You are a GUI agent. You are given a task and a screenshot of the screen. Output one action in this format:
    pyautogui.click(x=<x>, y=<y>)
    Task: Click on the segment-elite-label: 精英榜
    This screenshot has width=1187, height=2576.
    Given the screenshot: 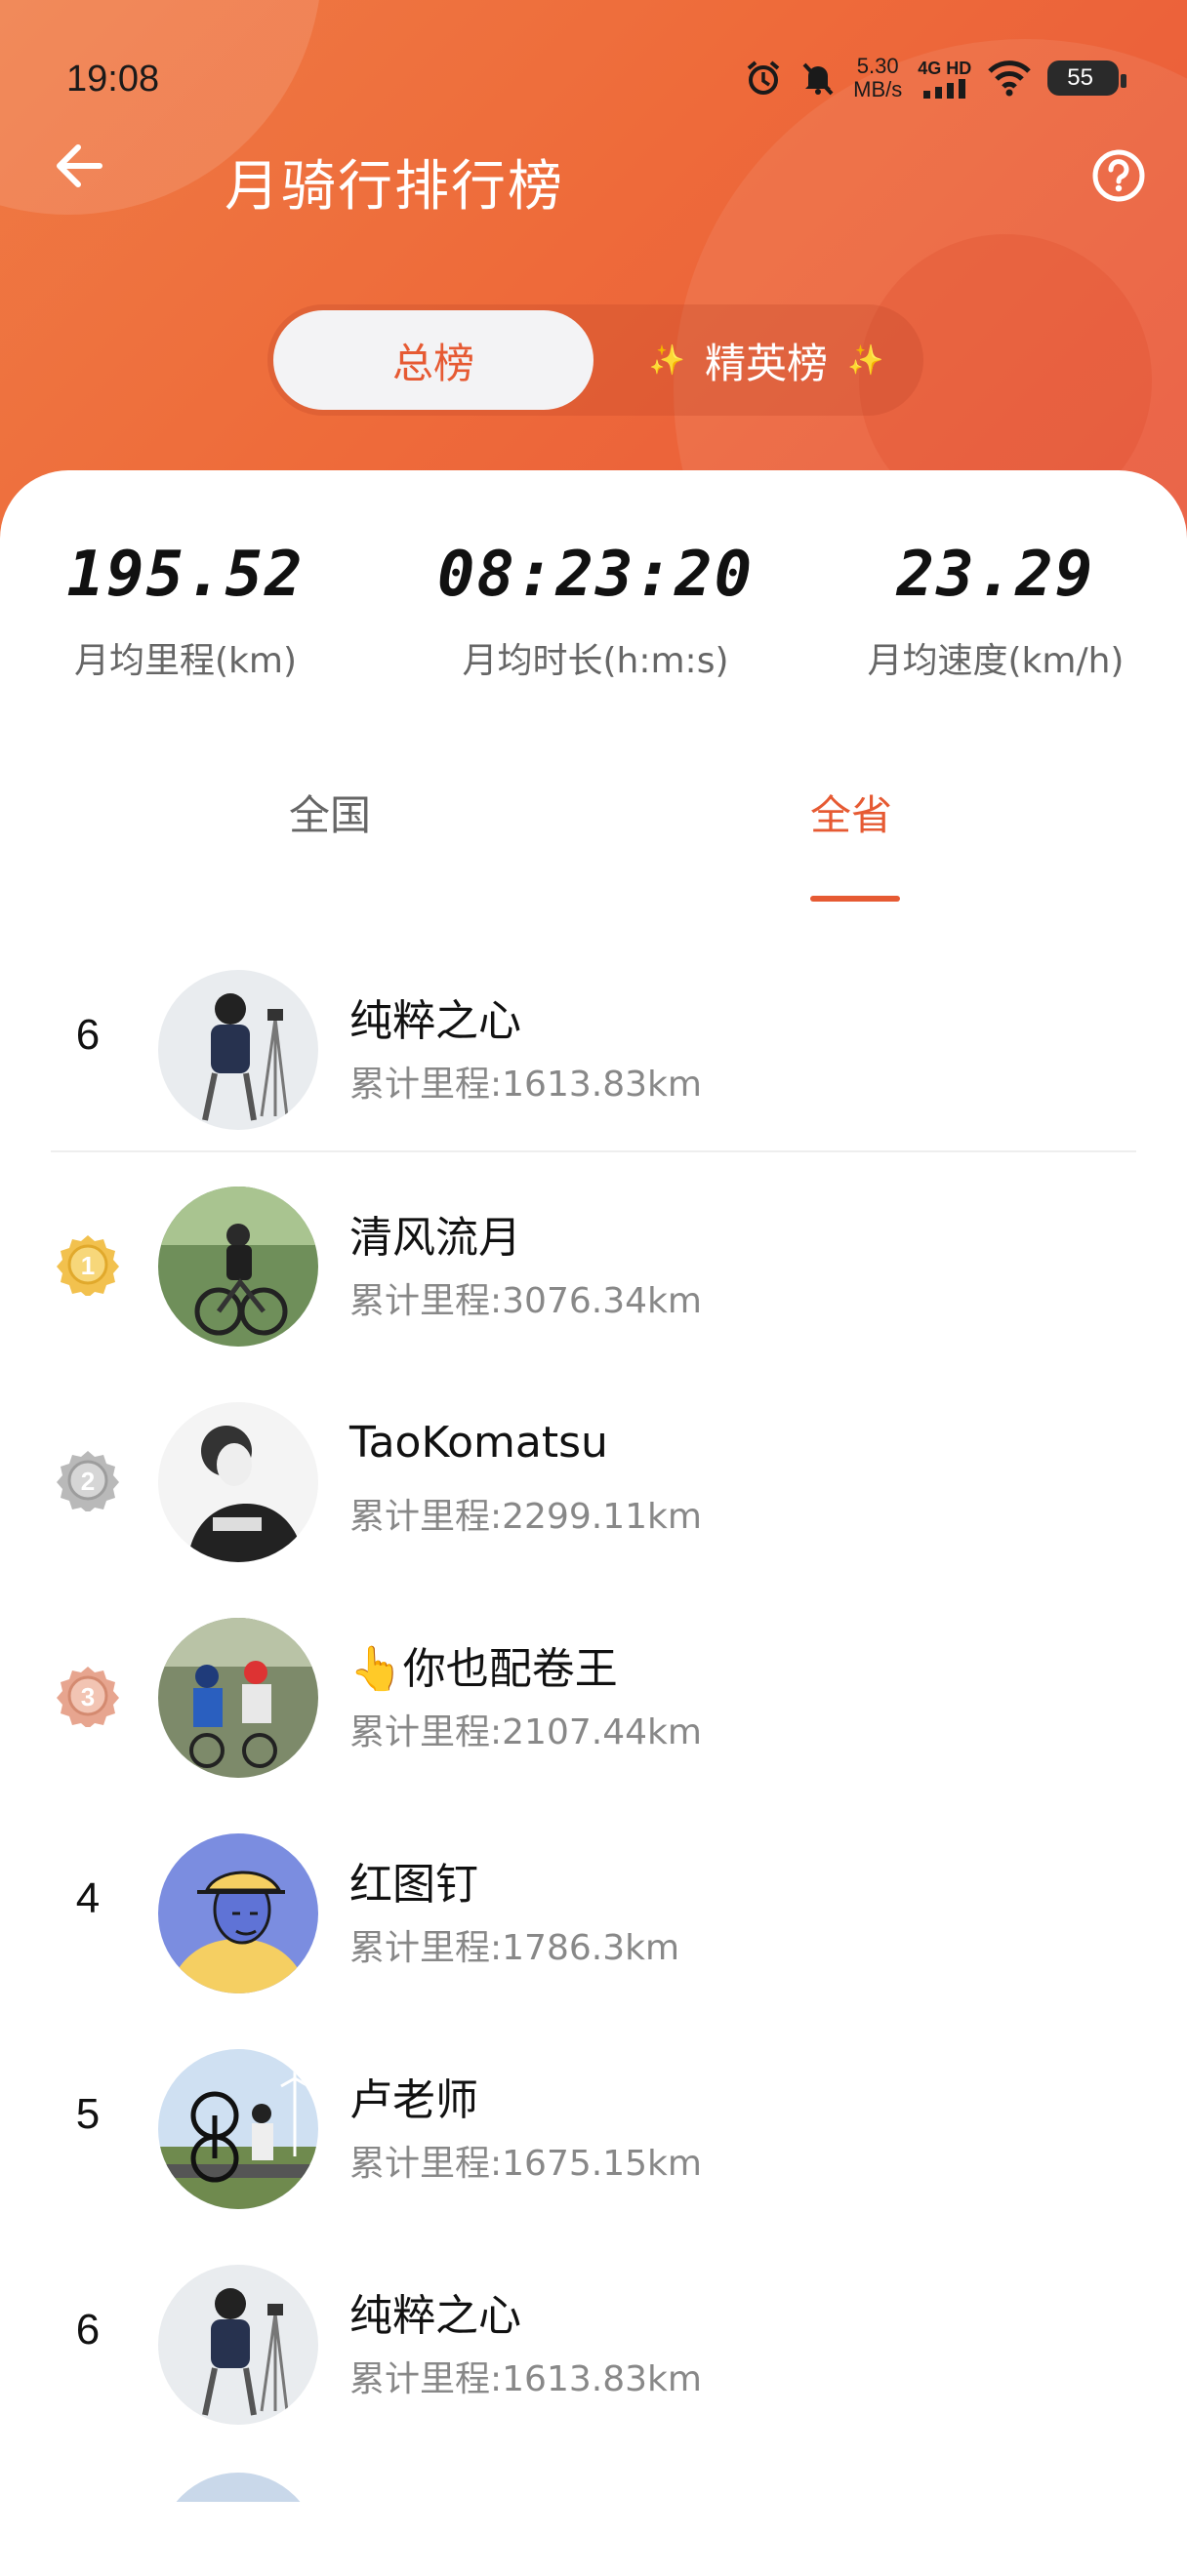 What is the action you would take?
    pyautogui.click(x=766, y=363)
    